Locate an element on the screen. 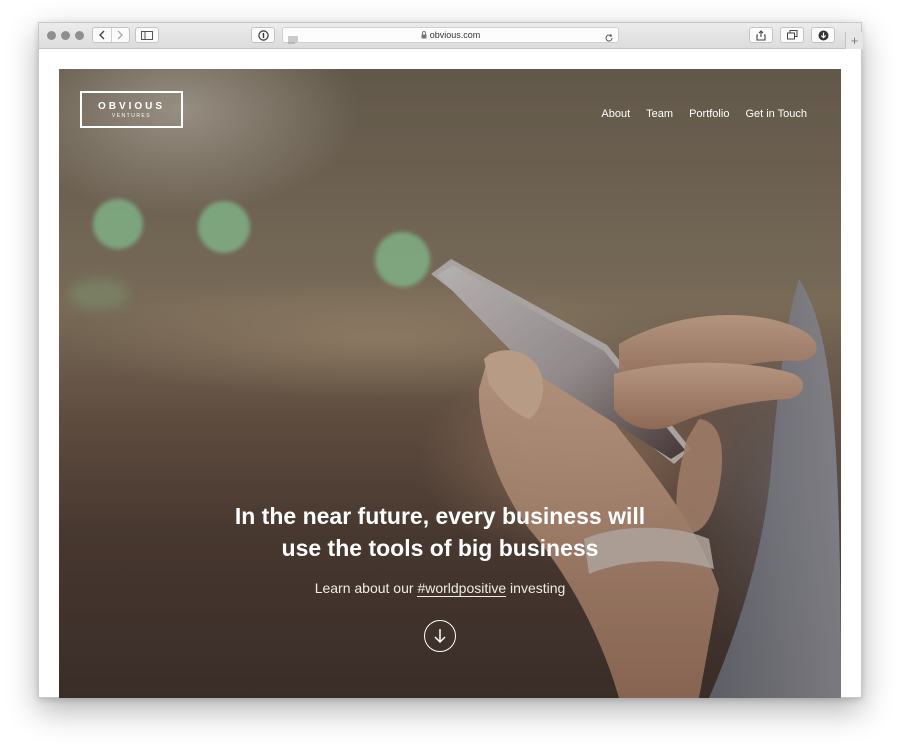 This screenshot has width=900, height=753. share-button is located at coordinates (761, 35).